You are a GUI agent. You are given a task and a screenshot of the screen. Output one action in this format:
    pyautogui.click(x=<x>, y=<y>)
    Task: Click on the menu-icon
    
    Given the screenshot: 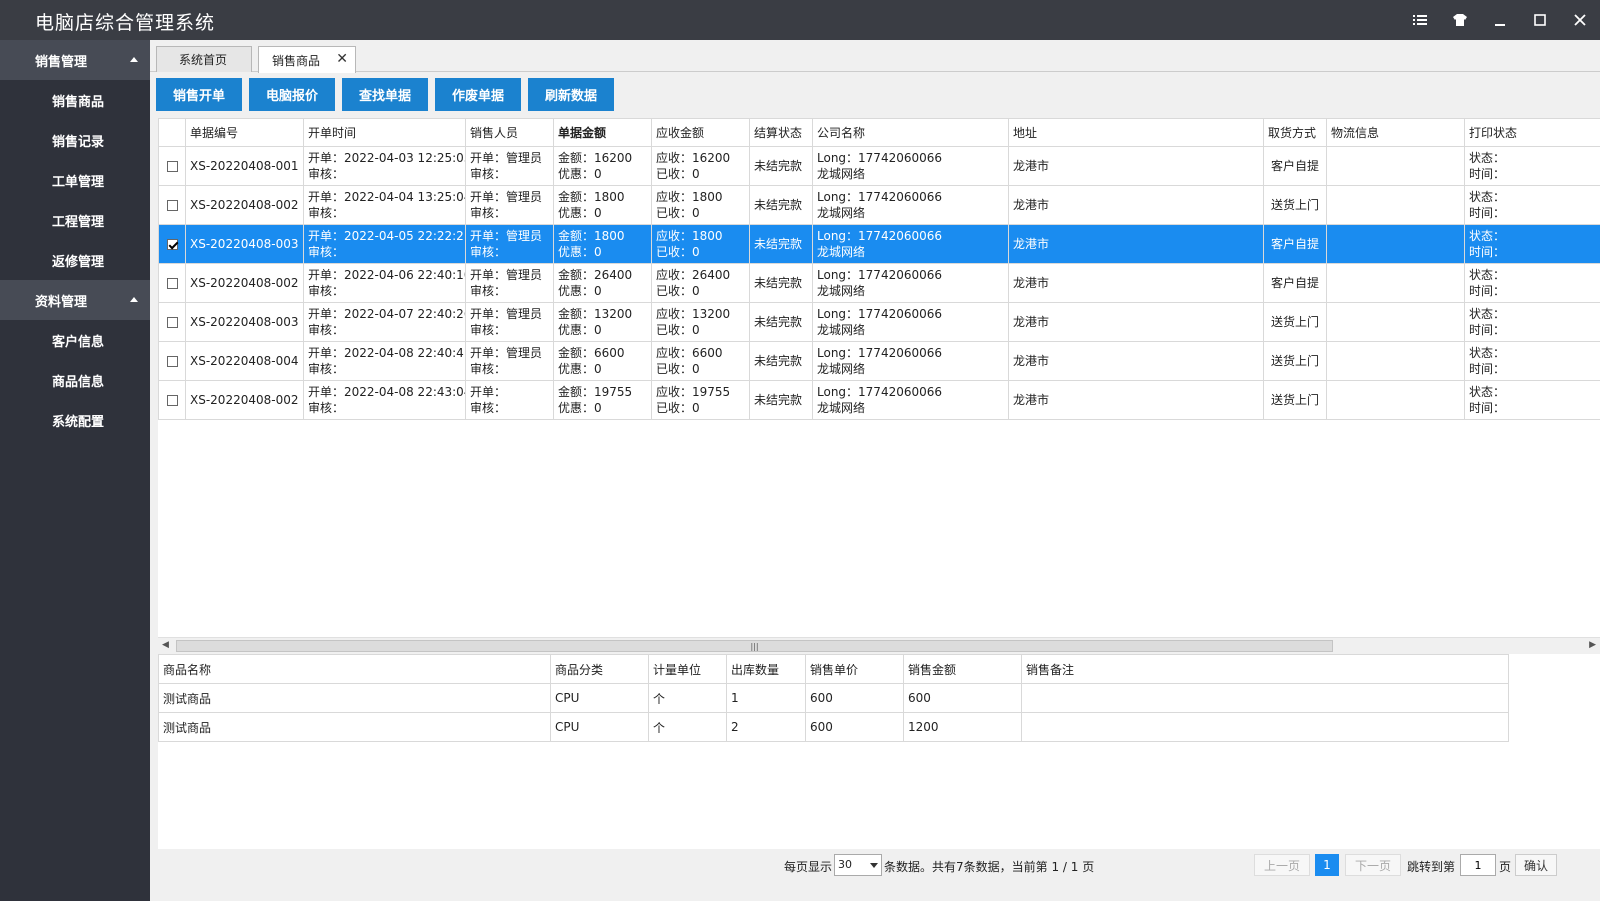 What is the action you would take?
    pyautogui.click(x=1420, y=20)
    